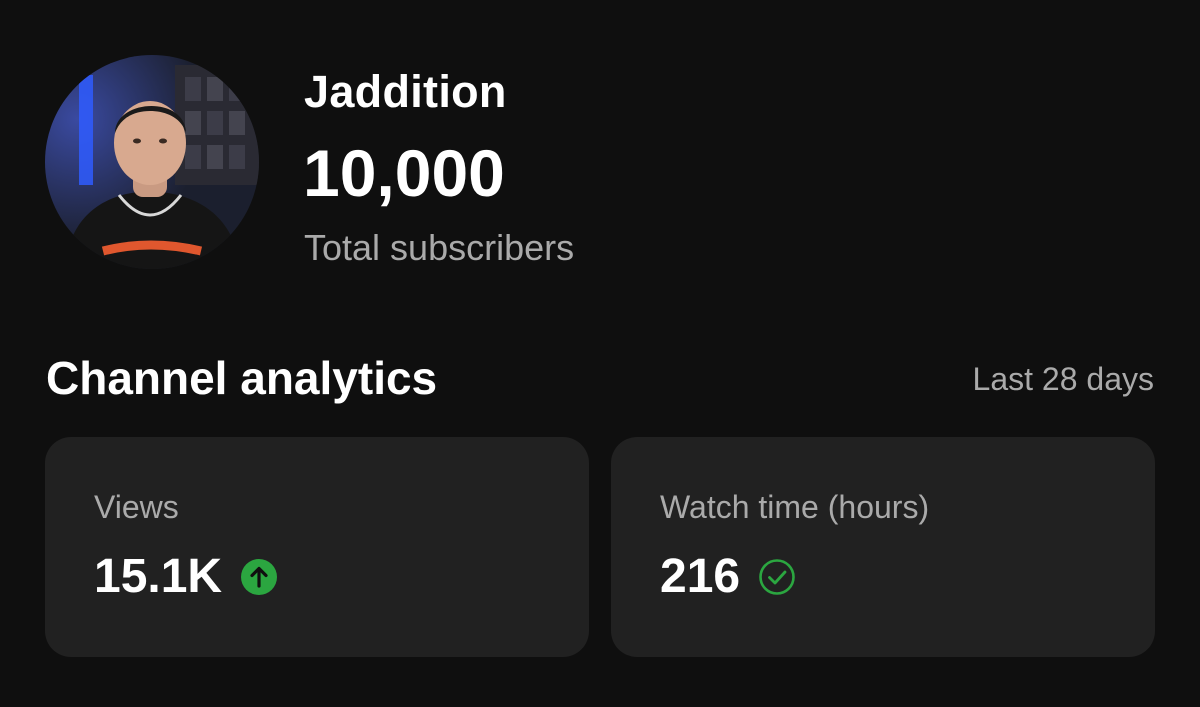 The image size is (1200, 707). I want to click on views-value: 15.1K, so click(158, 576).